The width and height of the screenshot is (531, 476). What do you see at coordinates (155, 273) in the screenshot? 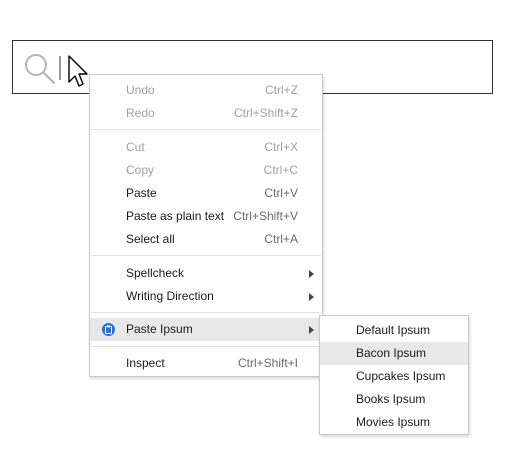
I see `menu-item-label: Spellcheck` at bounding box center [155, 273].